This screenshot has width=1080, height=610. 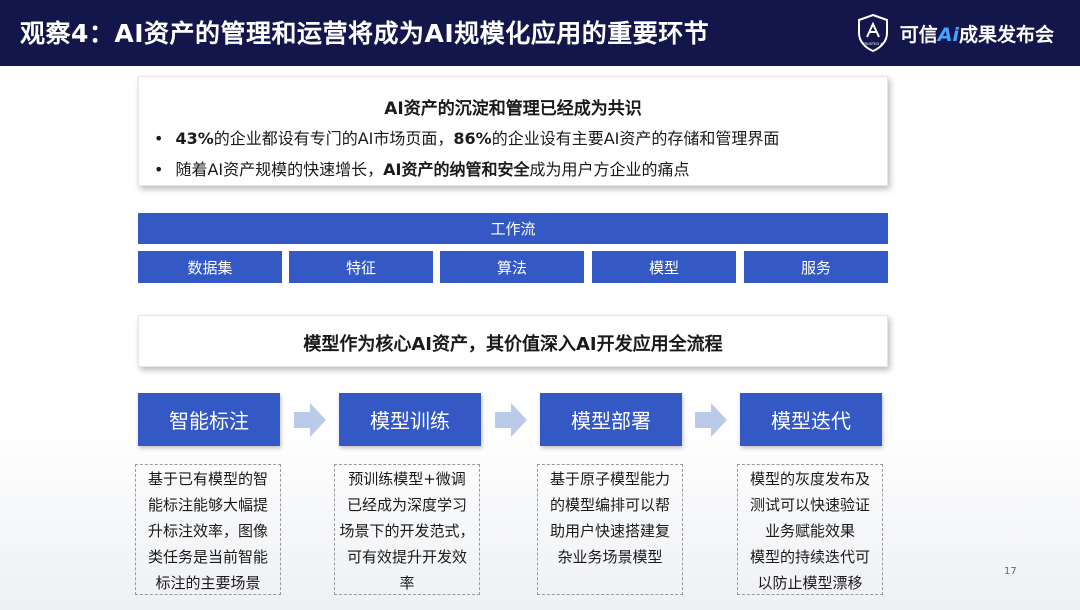 What do you see at coordinates (609, 505) in the screenshot?
I see `desc-line: 的模型编排可以帮` at bounding box center [609, 505].